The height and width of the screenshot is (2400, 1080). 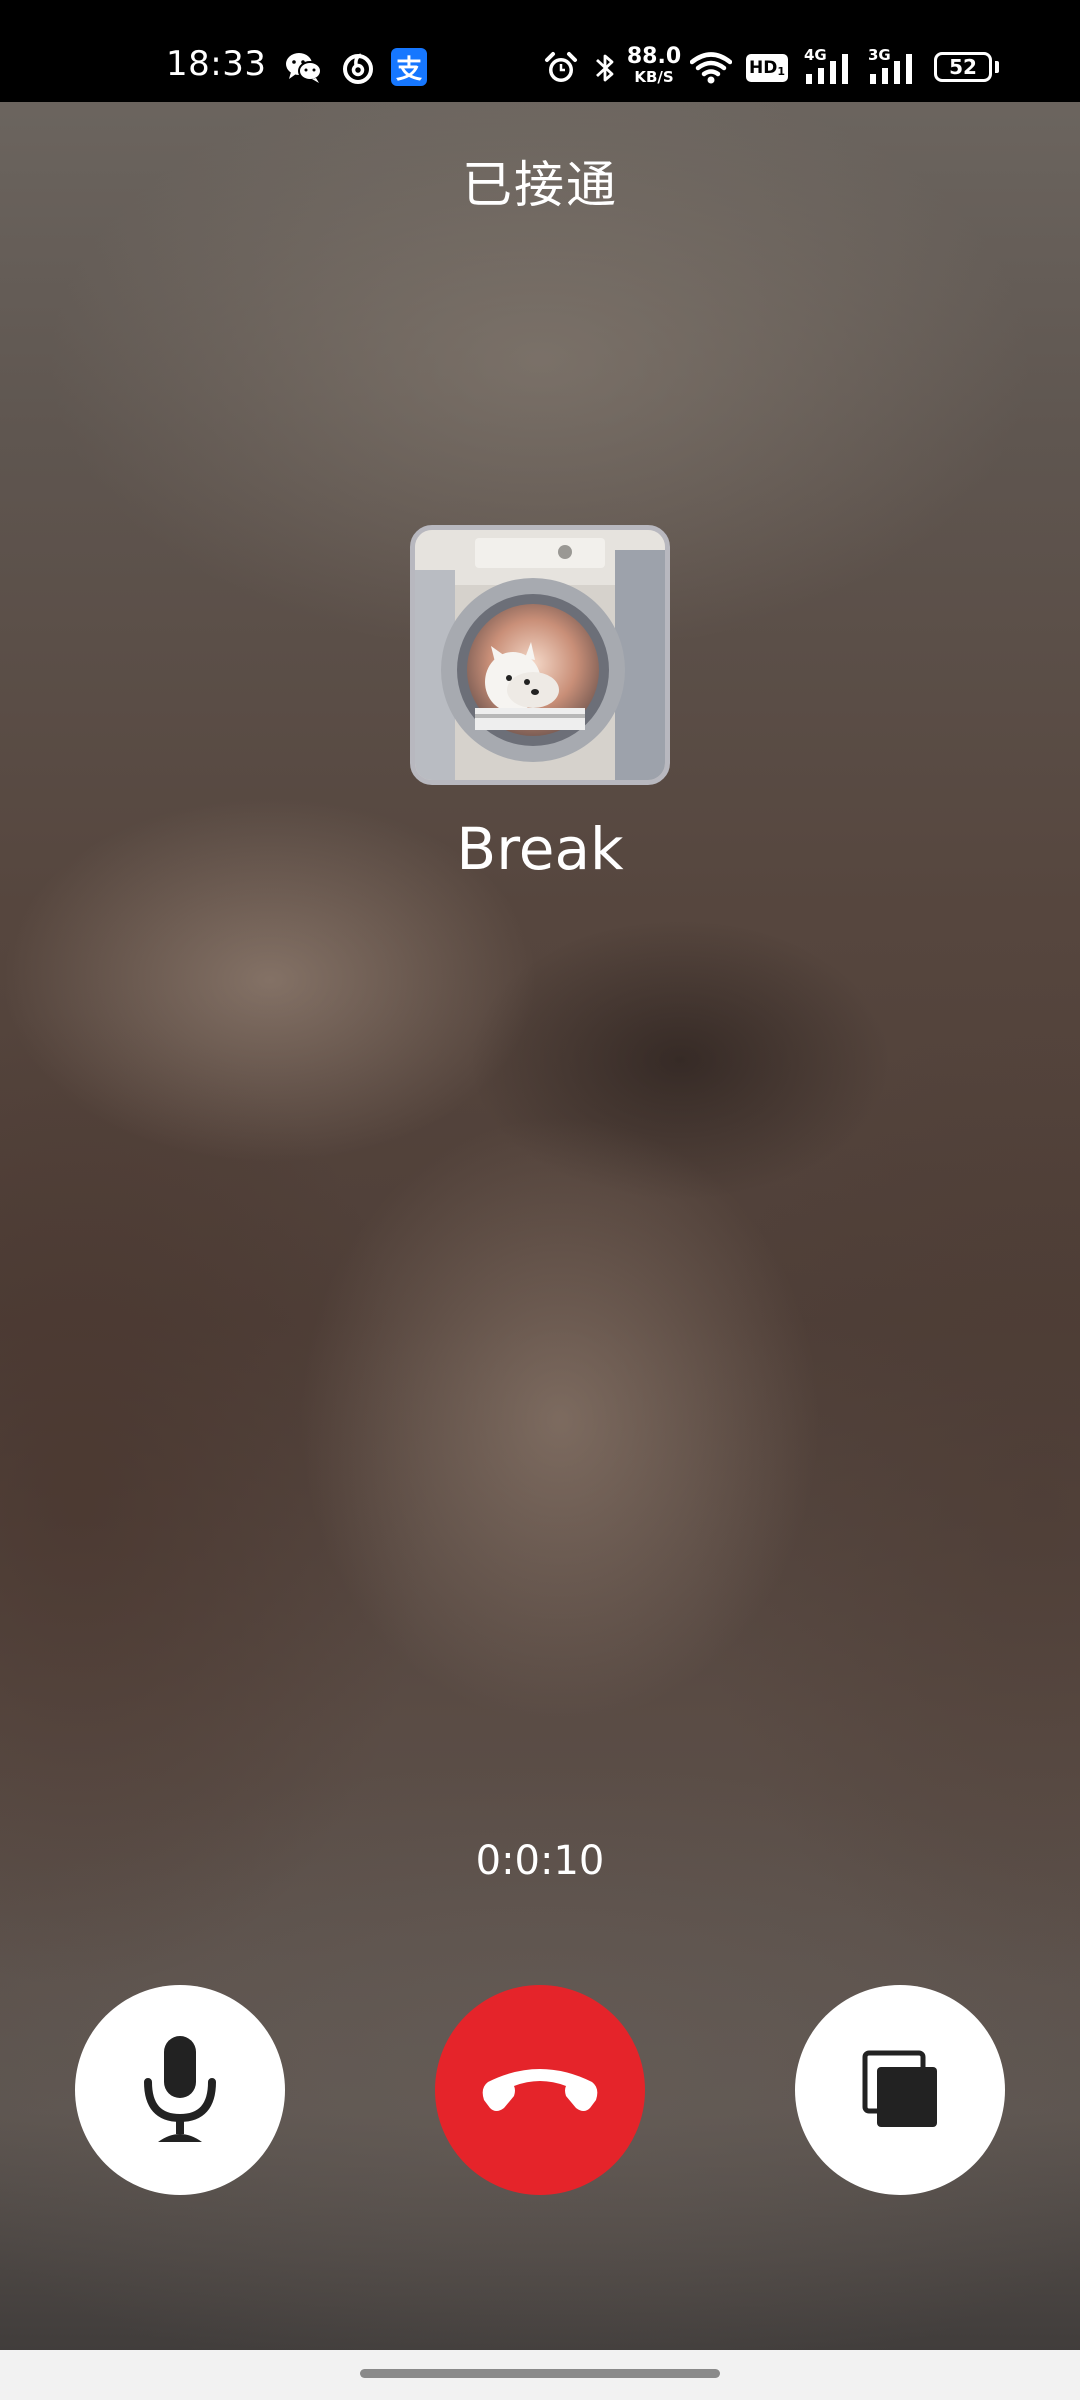 I want to click on mute-button, so click(x=180, y=2090).